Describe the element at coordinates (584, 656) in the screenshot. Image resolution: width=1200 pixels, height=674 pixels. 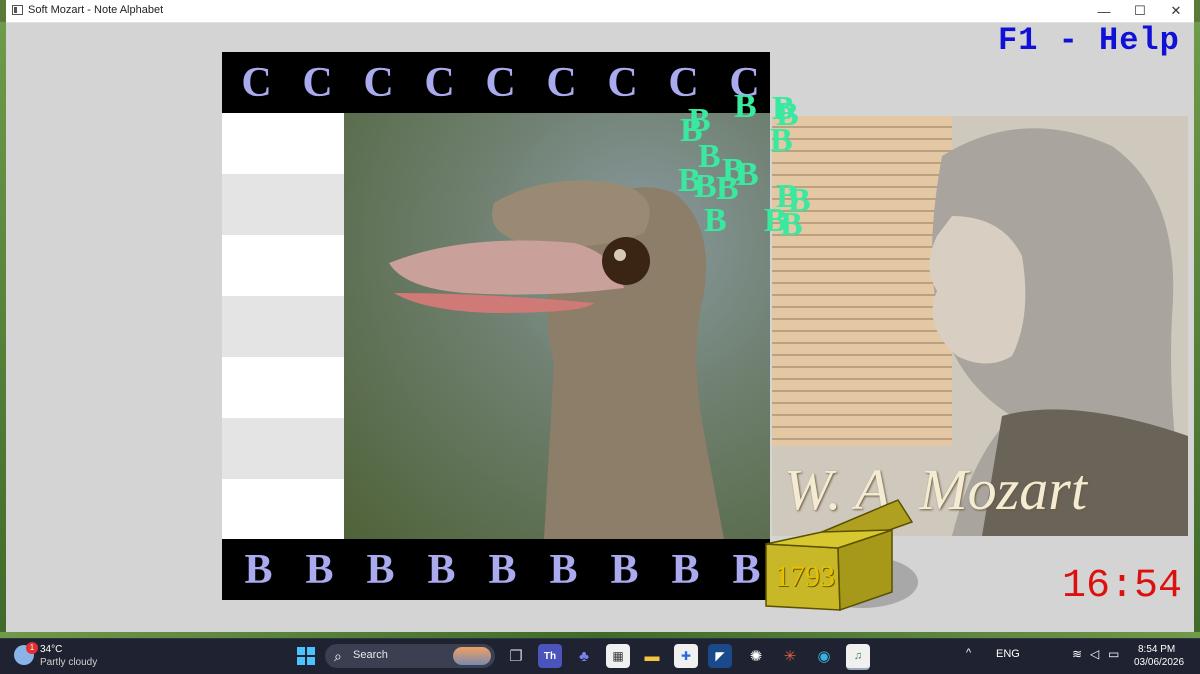
I see `teams-people-icon: ♣` at that location.